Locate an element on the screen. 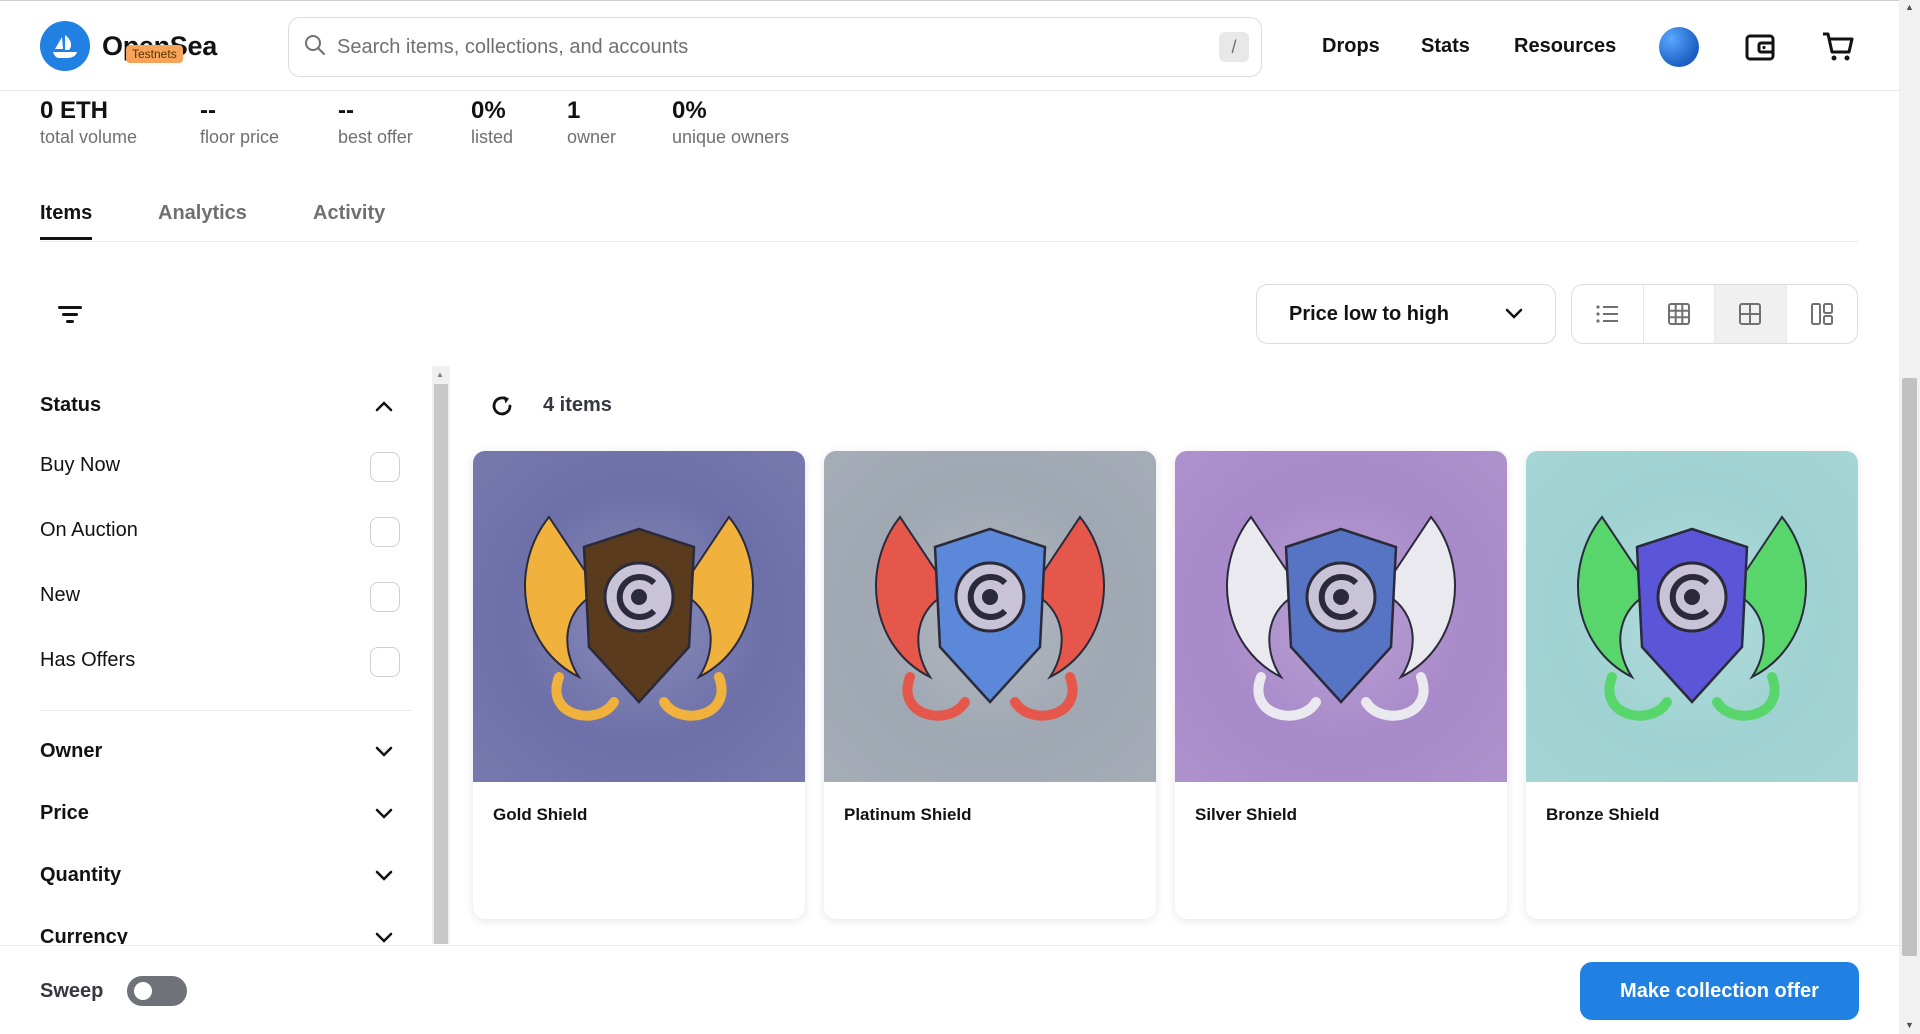 The height and width of the screenshot is (1034, 1920). nft-name: Silver Shield is located at coordinates (1246, 814).